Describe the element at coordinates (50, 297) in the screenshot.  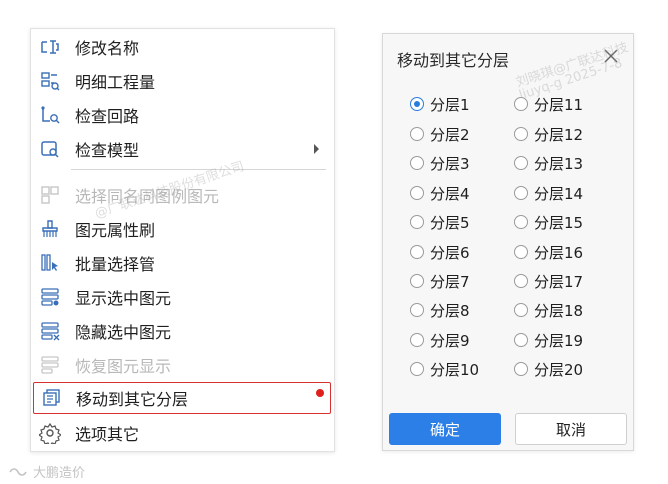
I see `show-selected-icon` at that location.